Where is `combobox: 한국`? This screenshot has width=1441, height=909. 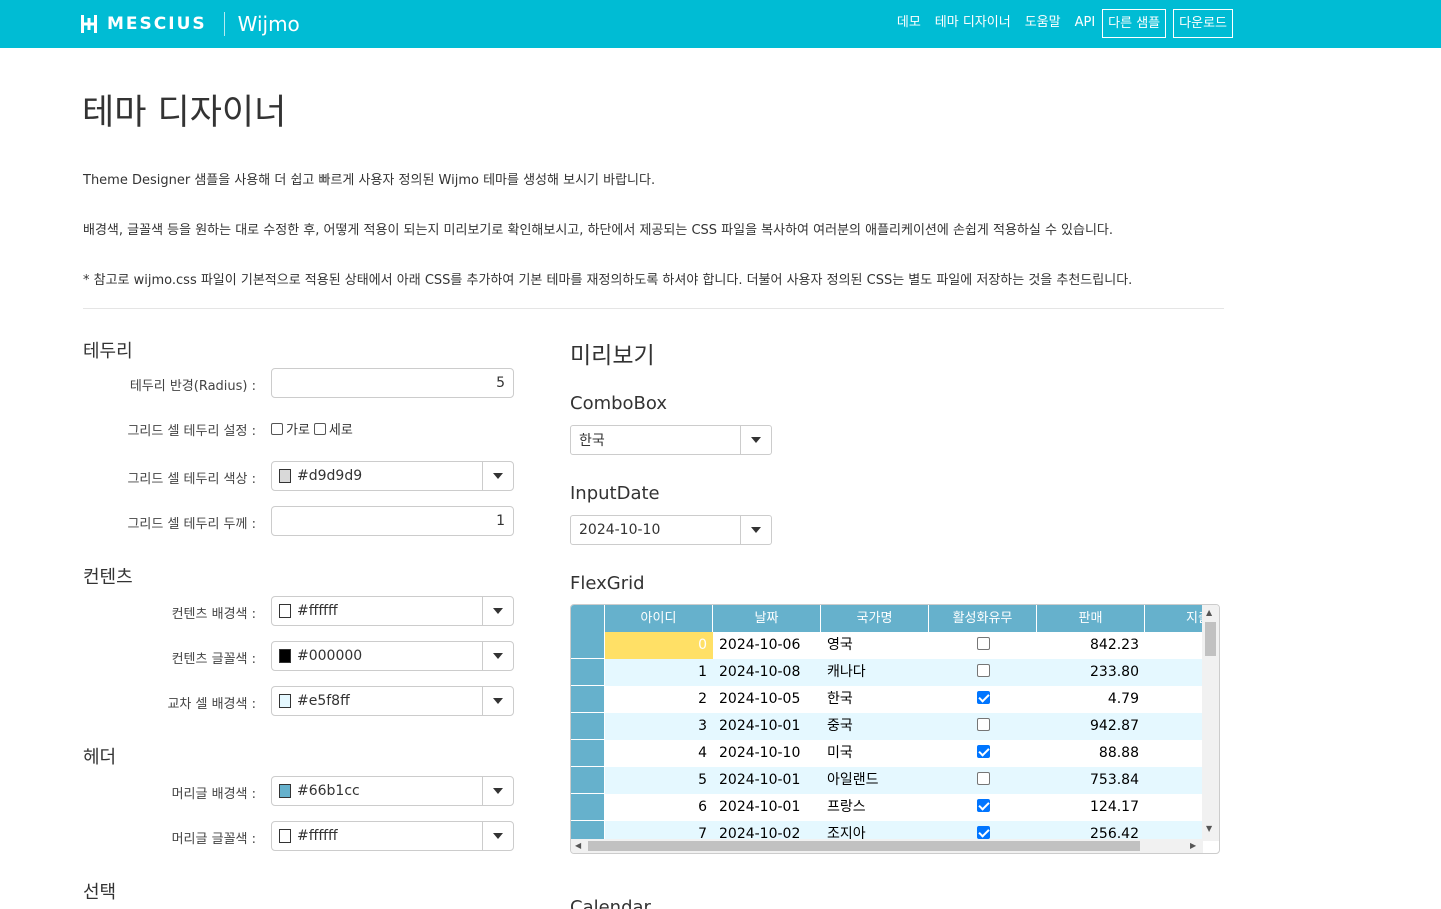
combobox: 한국 is located at coordinates (671, 440).